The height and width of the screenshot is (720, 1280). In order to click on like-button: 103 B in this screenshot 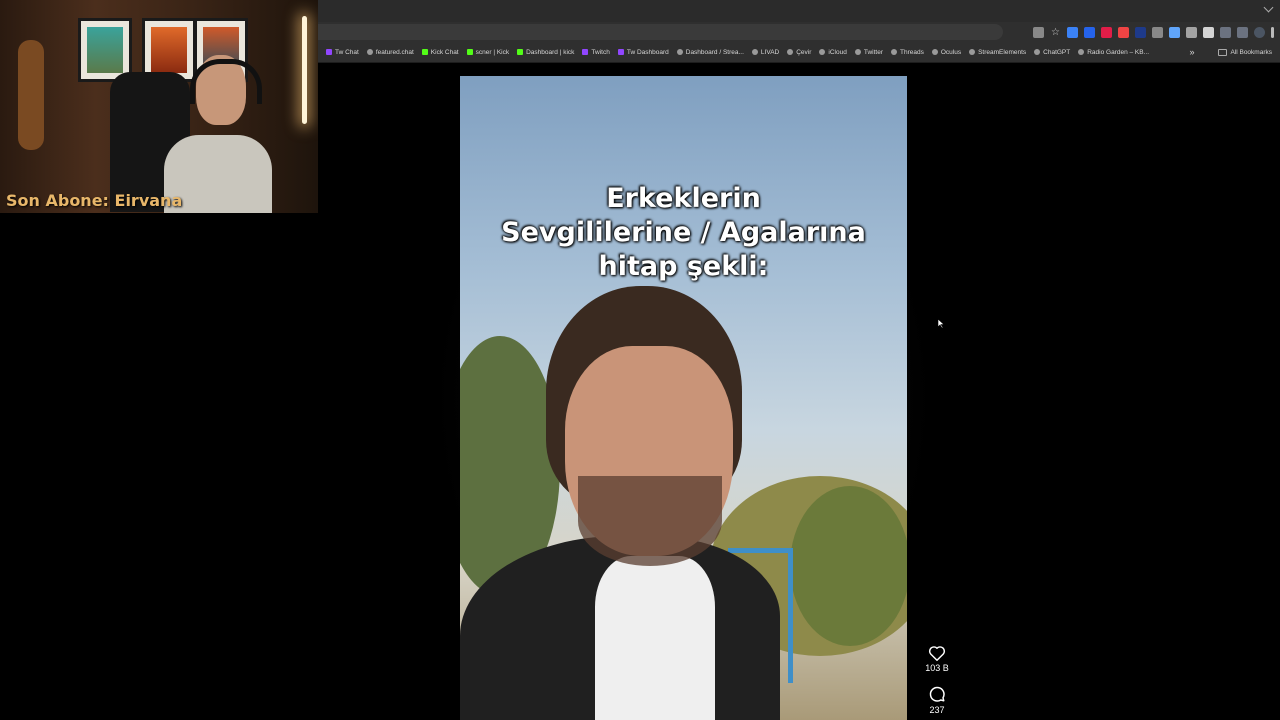, I will do `click(937, 659)`.